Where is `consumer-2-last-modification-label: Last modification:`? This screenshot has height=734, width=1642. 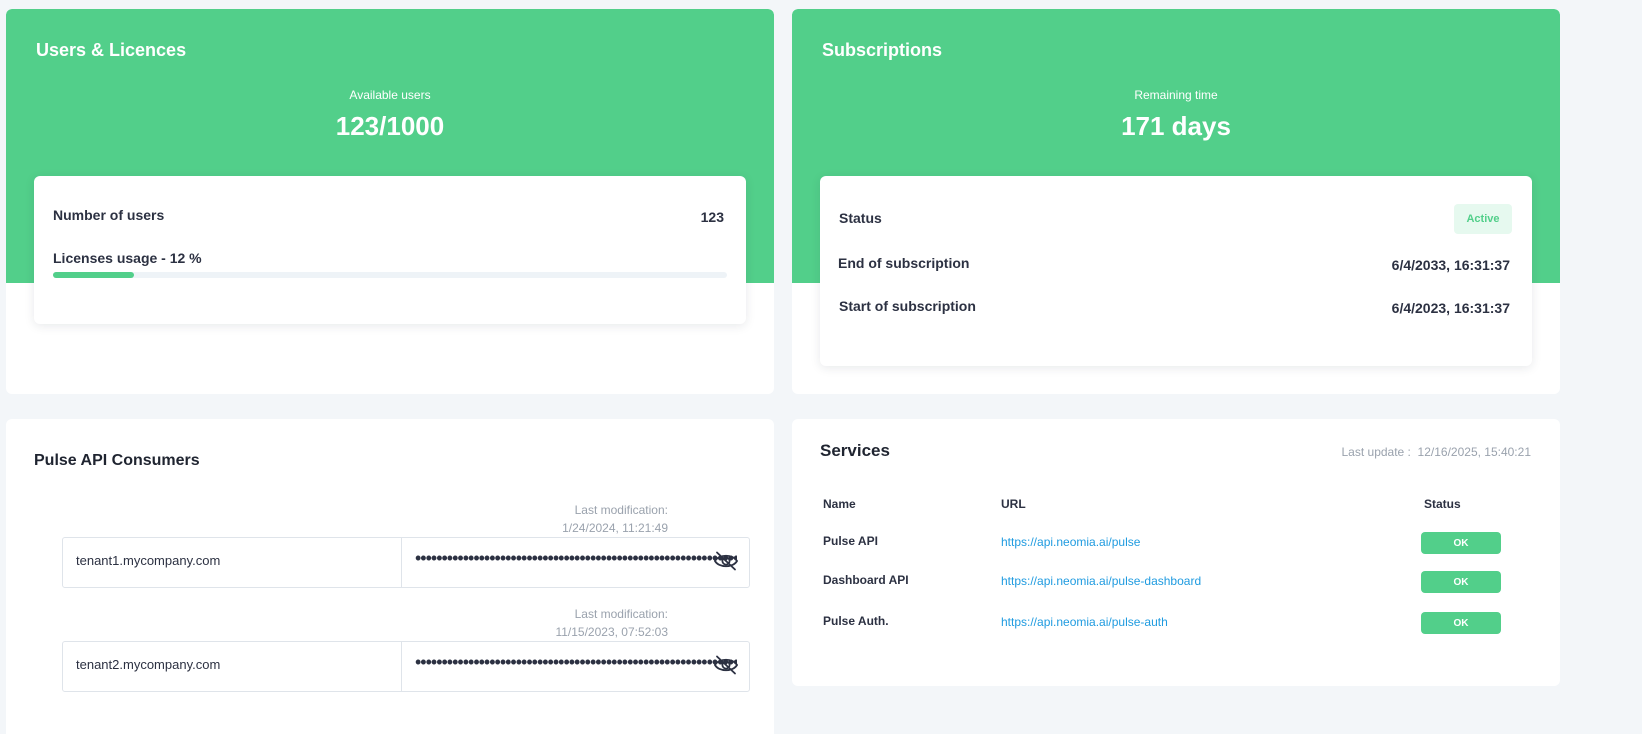 consumer-2-last-modification-label: Last modification: is located at coordinates (621, 614).